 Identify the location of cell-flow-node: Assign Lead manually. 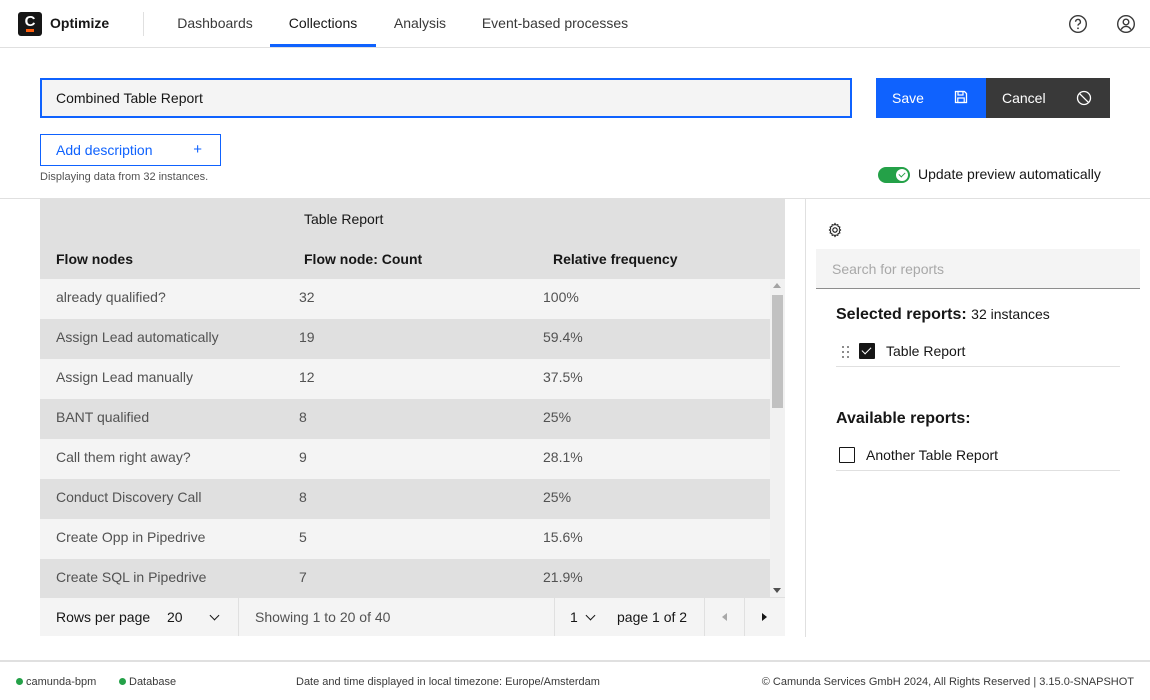
(124, 377).